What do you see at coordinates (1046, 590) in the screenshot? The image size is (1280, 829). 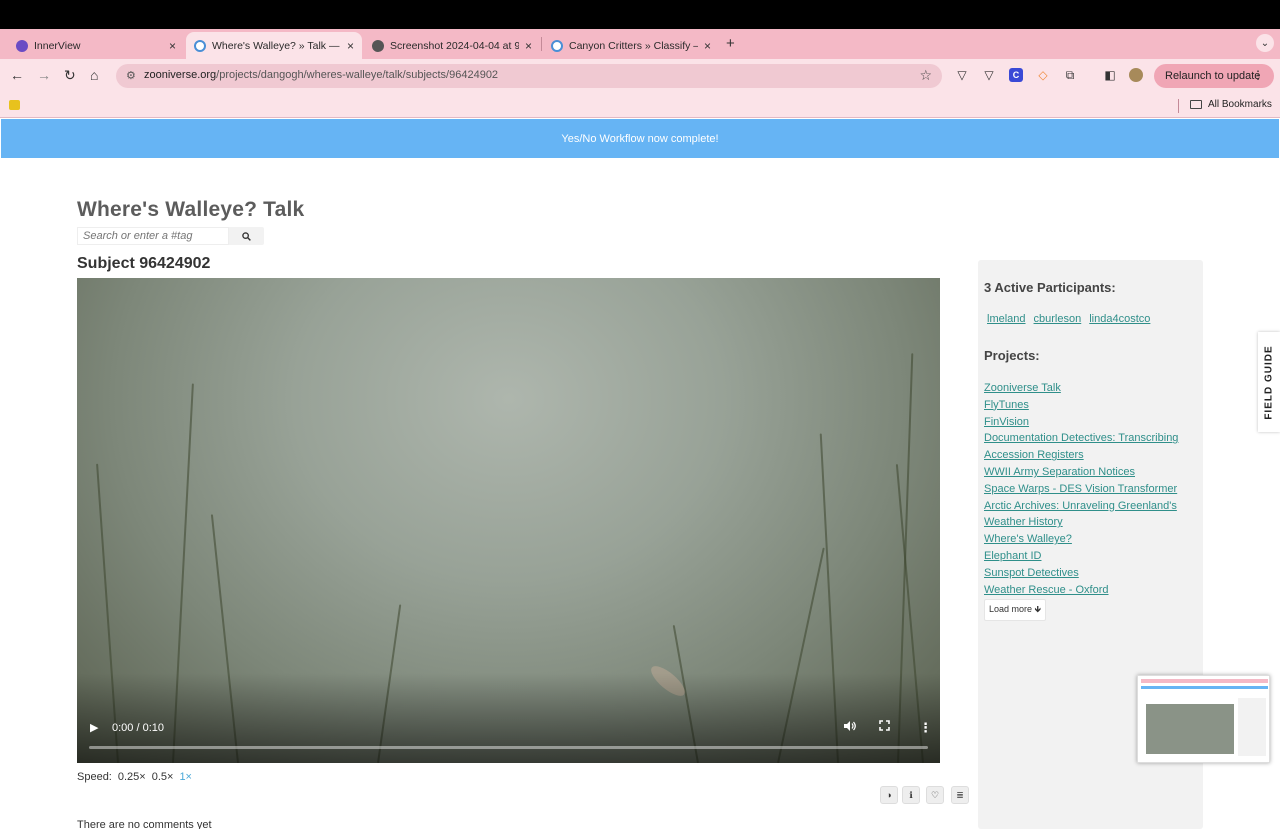 I see `project-link: Weather Rescue - Oxford` at bounding box center [1046, 590].